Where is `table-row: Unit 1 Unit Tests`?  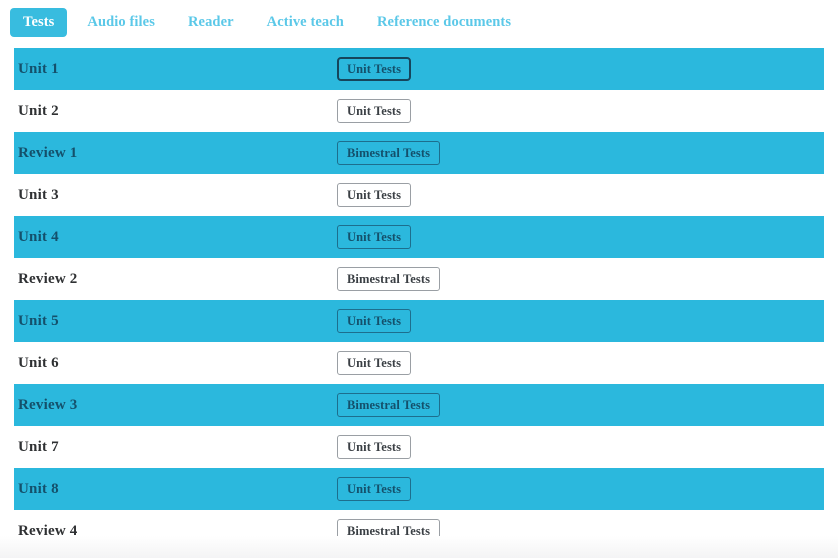 table-row: Unit 1 Unit Tests is located at coordinates (419, 69).